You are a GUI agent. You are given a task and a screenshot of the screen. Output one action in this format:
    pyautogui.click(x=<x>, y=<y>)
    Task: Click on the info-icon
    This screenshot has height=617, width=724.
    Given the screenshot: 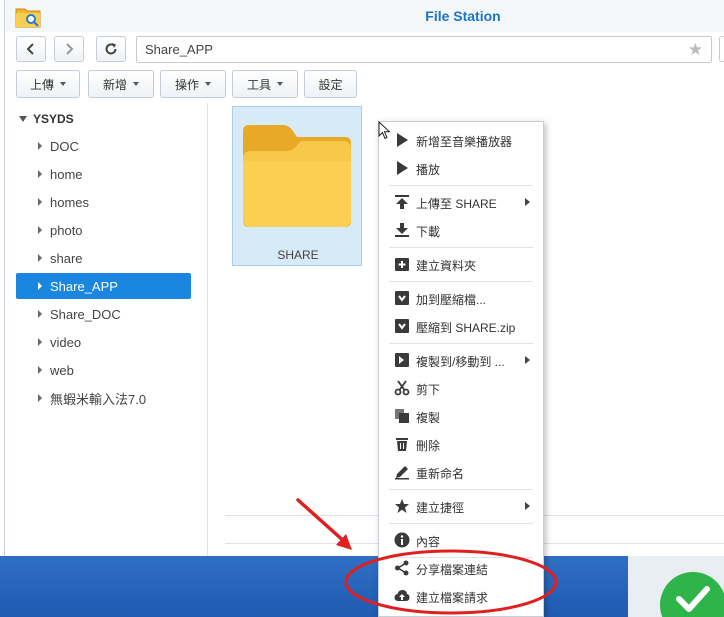 What is the action you would take?
    pyautogui.click(x=402, y=540)
    